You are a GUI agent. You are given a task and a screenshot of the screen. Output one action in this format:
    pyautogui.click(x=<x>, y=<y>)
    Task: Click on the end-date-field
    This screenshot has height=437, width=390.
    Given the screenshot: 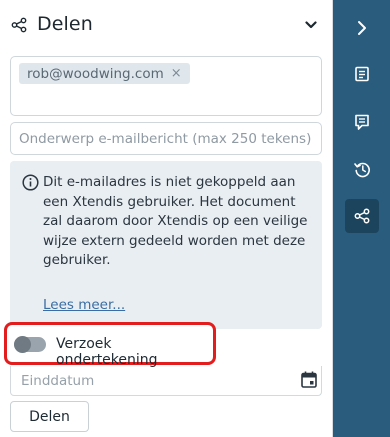 What is the action you would take?
    pyautogui.click(x=166, y=381)
    